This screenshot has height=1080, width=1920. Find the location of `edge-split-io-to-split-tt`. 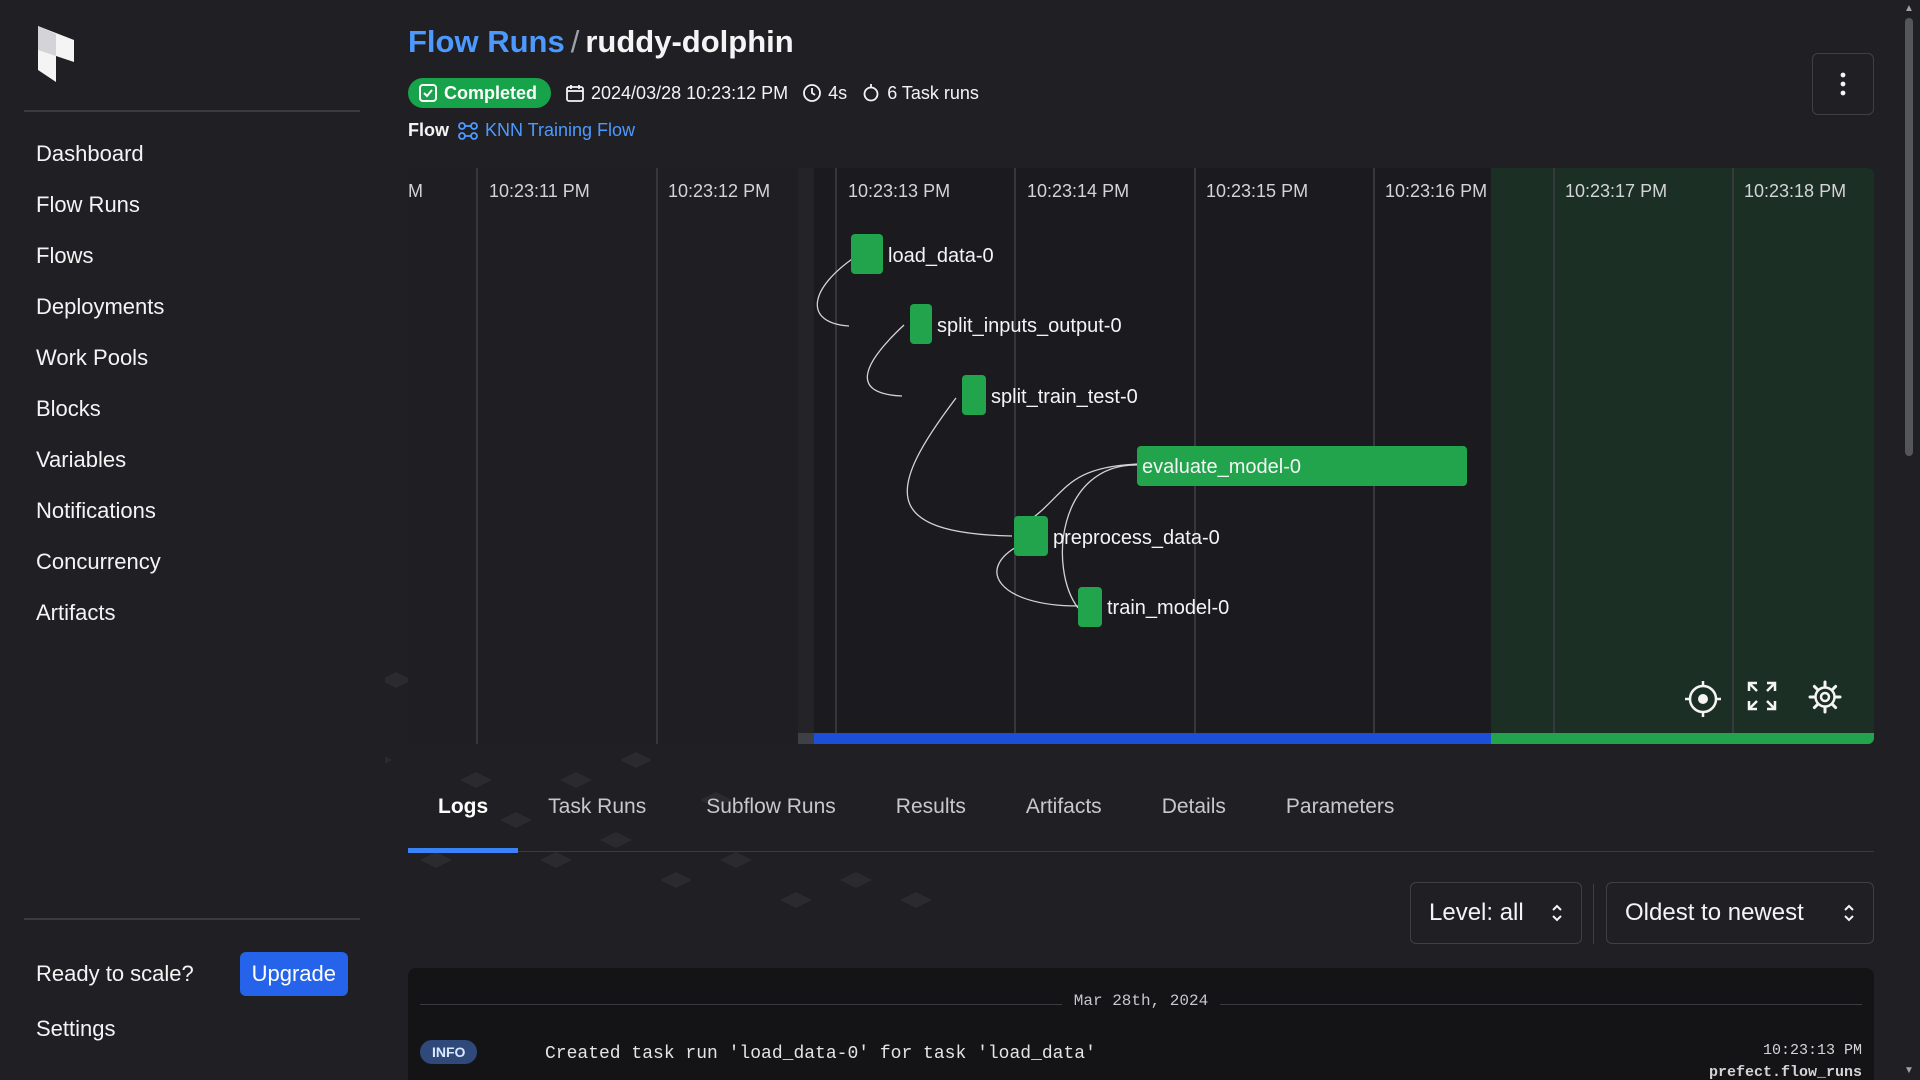

edge-split-io-to-split-tt is located at coordinates (885, 360).